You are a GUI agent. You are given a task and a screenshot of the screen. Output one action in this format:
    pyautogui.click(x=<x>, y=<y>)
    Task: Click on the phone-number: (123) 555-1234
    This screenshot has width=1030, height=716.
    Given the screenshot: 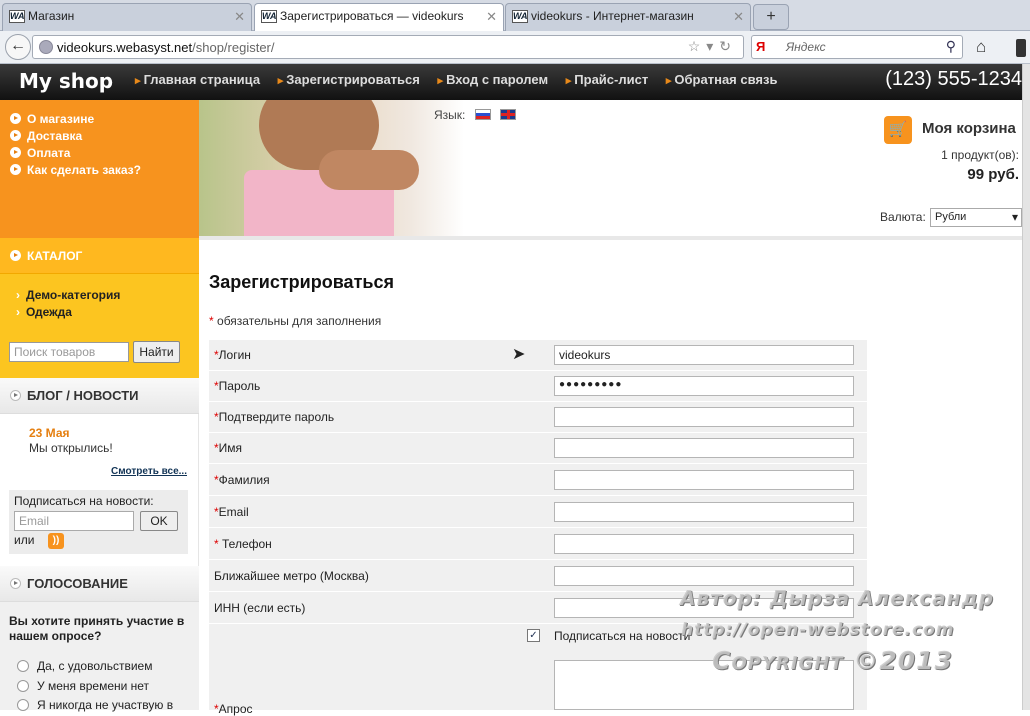 What is the action you would take?
    pyautogui.click(x=953, y=79)
    